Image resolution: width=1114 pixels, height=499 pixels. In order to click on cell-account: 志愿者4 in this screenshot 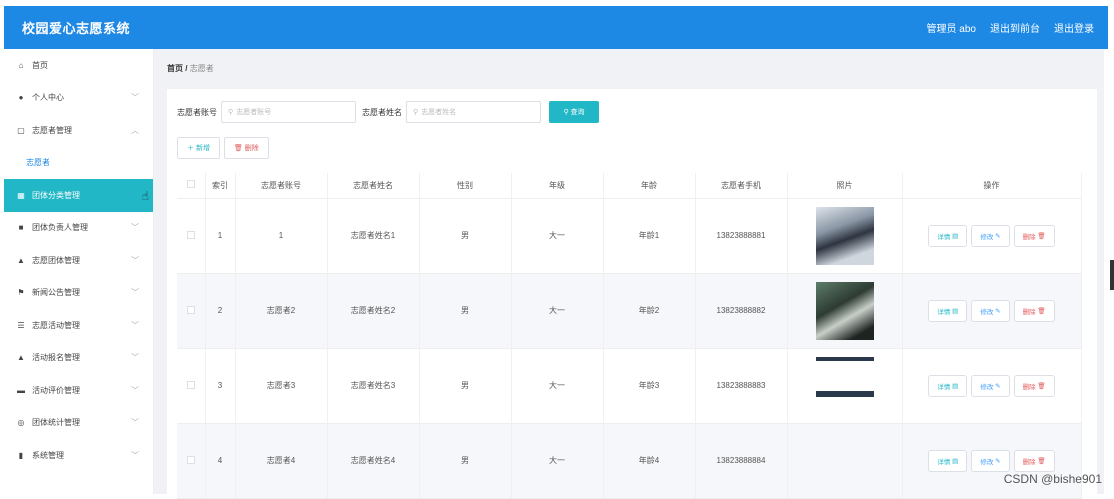, I will do `click(281, 460)`.